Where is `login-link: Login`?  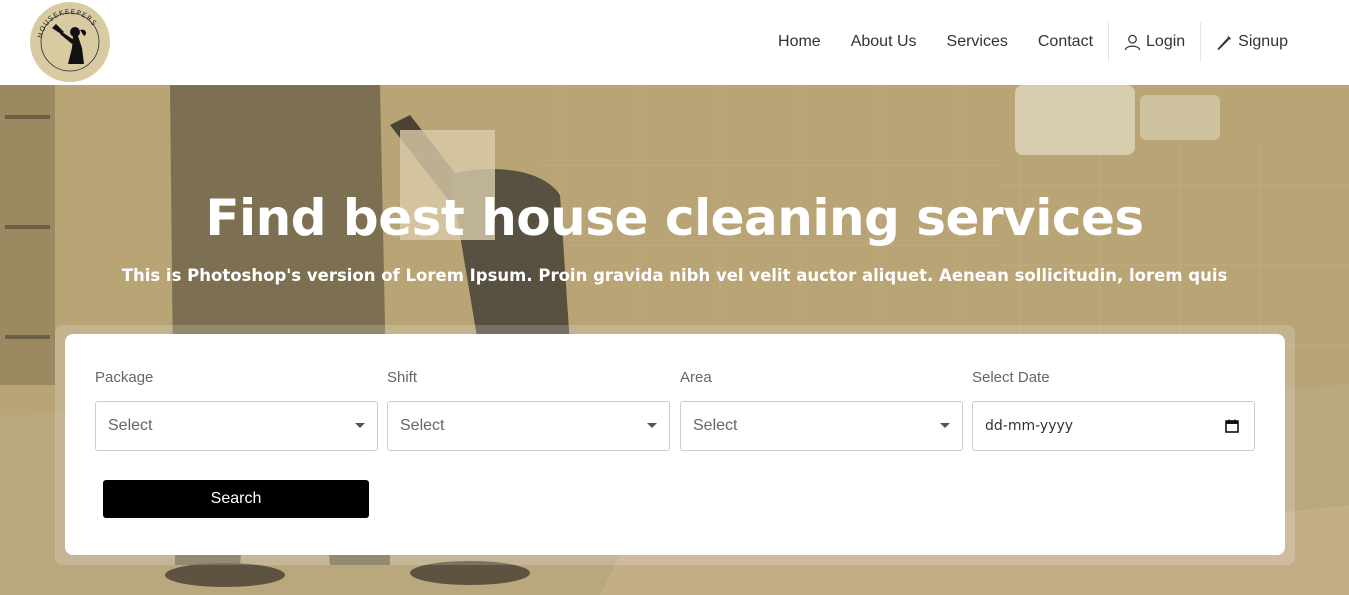 login-link: Login is located at coordinates (1154, 42).